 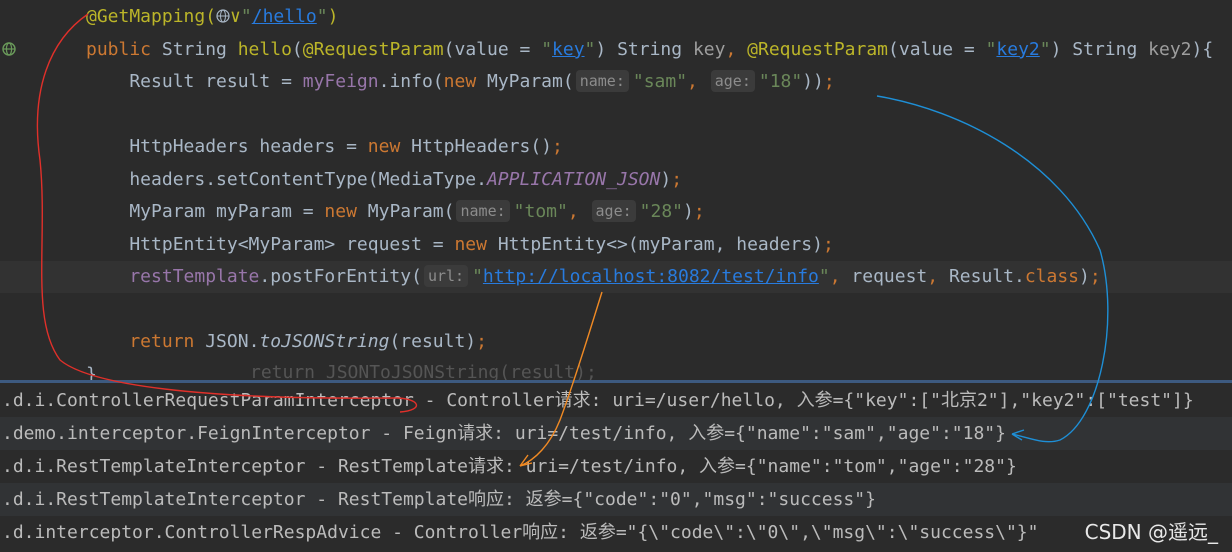 What do you see at coordinates (540, 211) in the screenshot?
I see `code-token: "tom"` at bounding box center [540, 211].